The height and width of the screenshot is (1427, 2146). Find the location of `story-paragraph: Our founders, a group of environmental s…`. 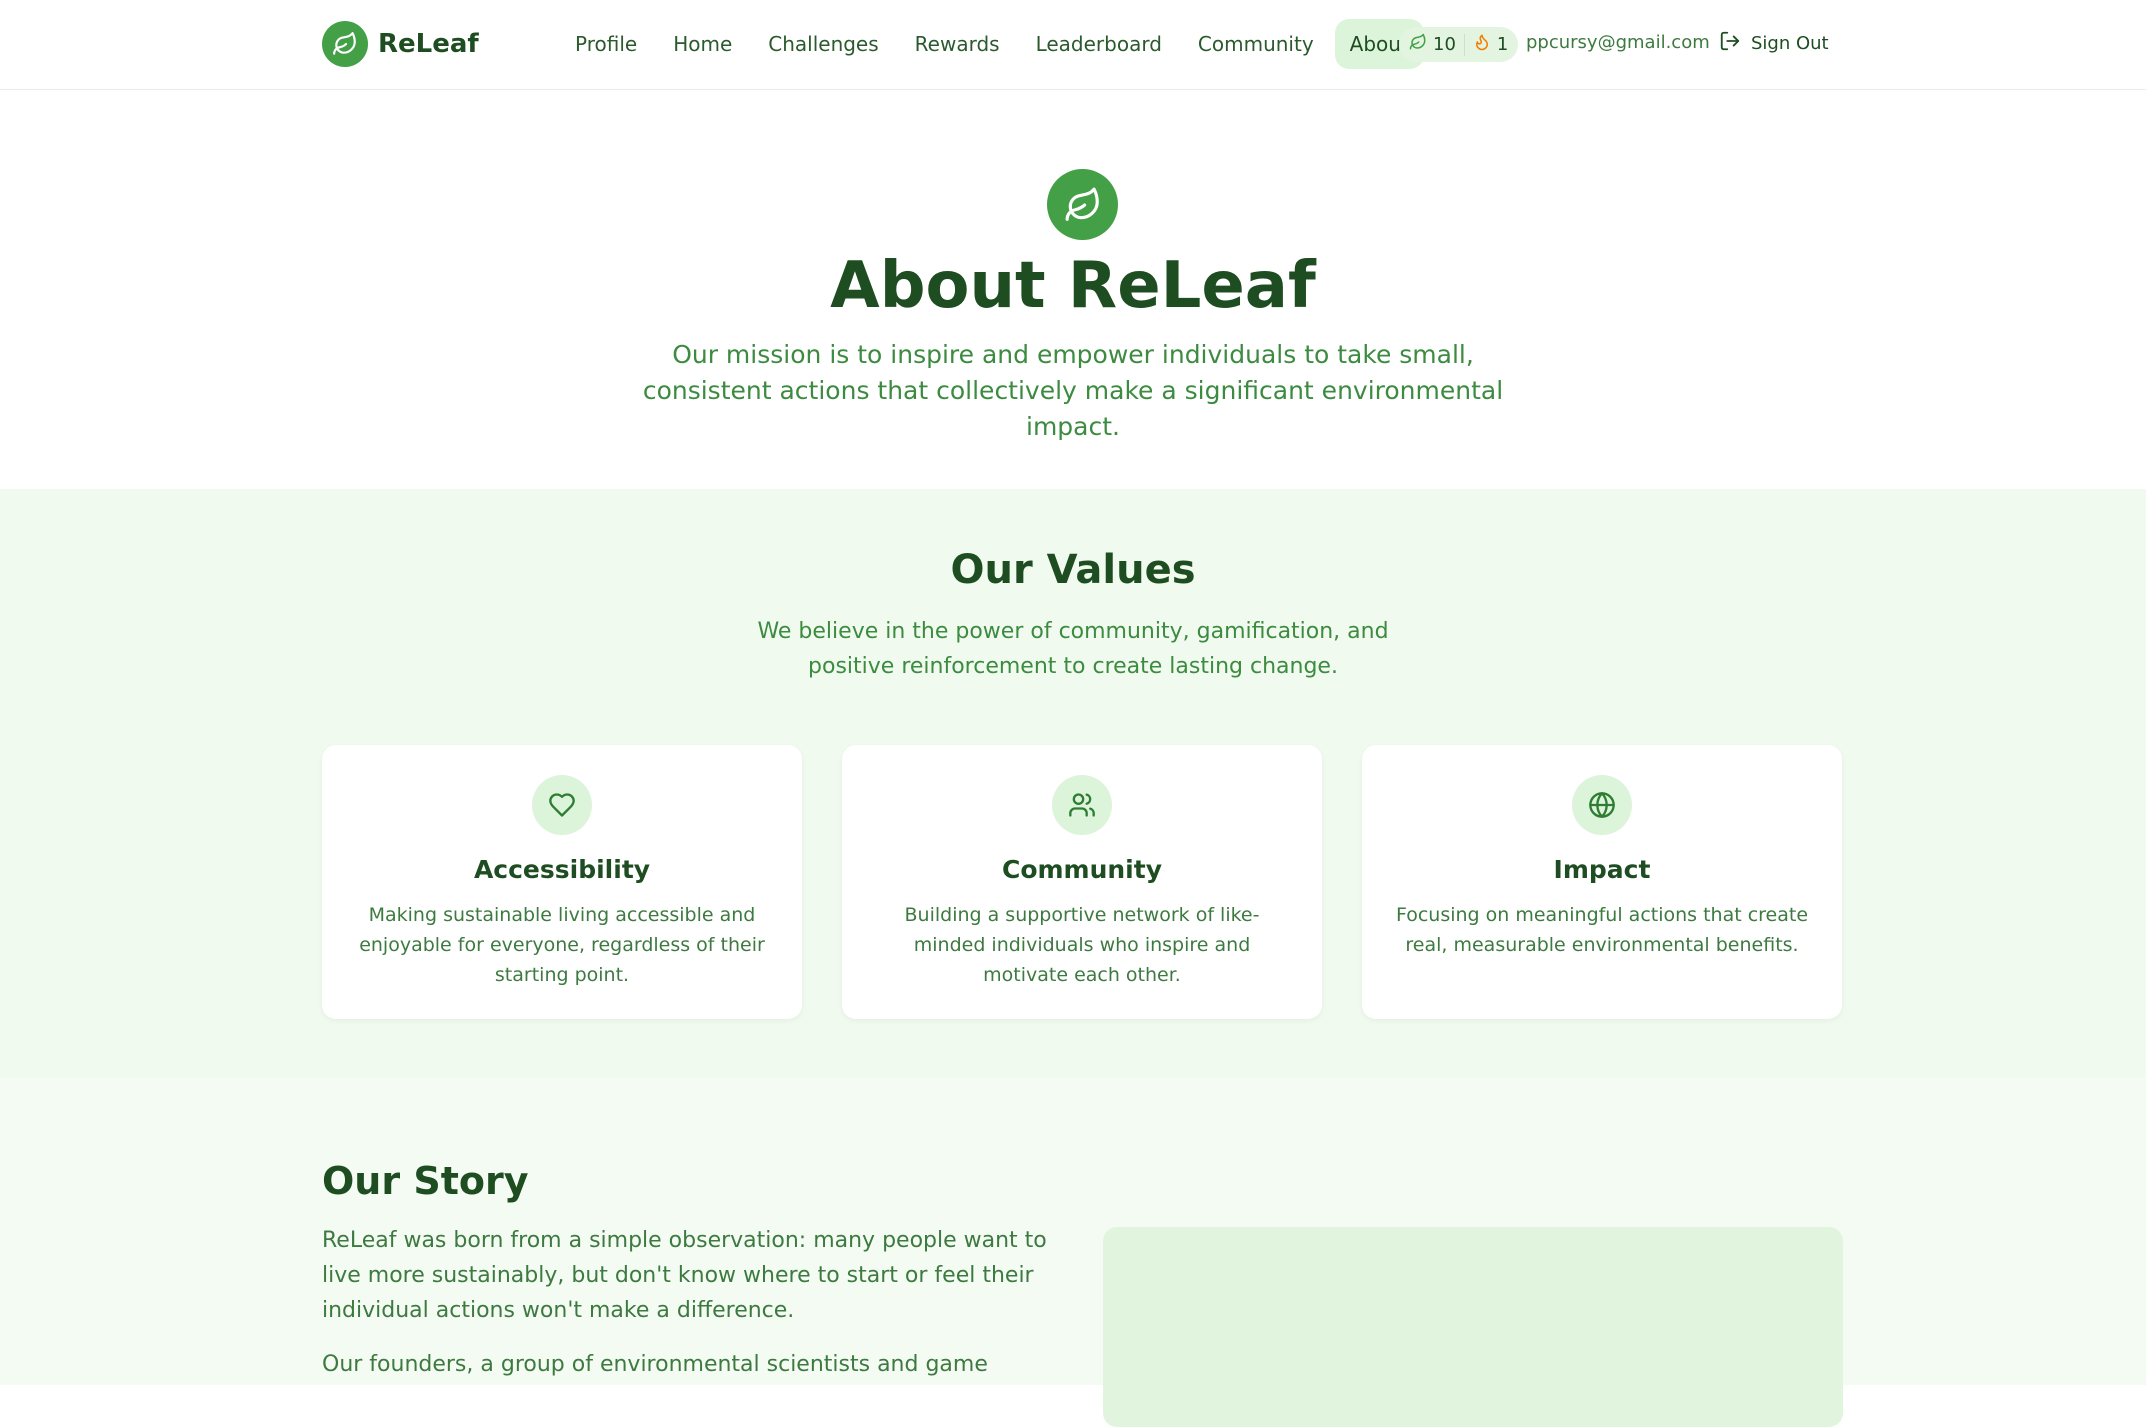

story-paragraph: Our founders, a group of environmental s… is located at coordinates (655, 1364).